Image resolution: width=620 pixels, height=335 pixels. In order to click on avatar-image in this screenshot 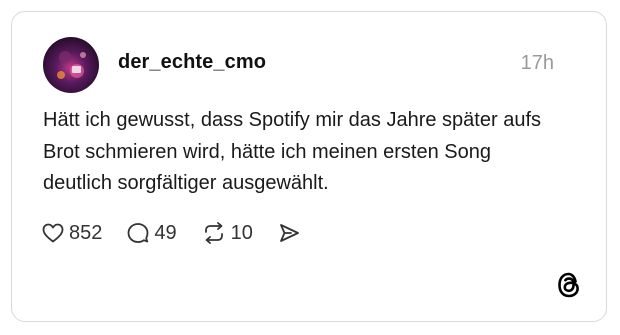, I will do `click(71, 65)`.